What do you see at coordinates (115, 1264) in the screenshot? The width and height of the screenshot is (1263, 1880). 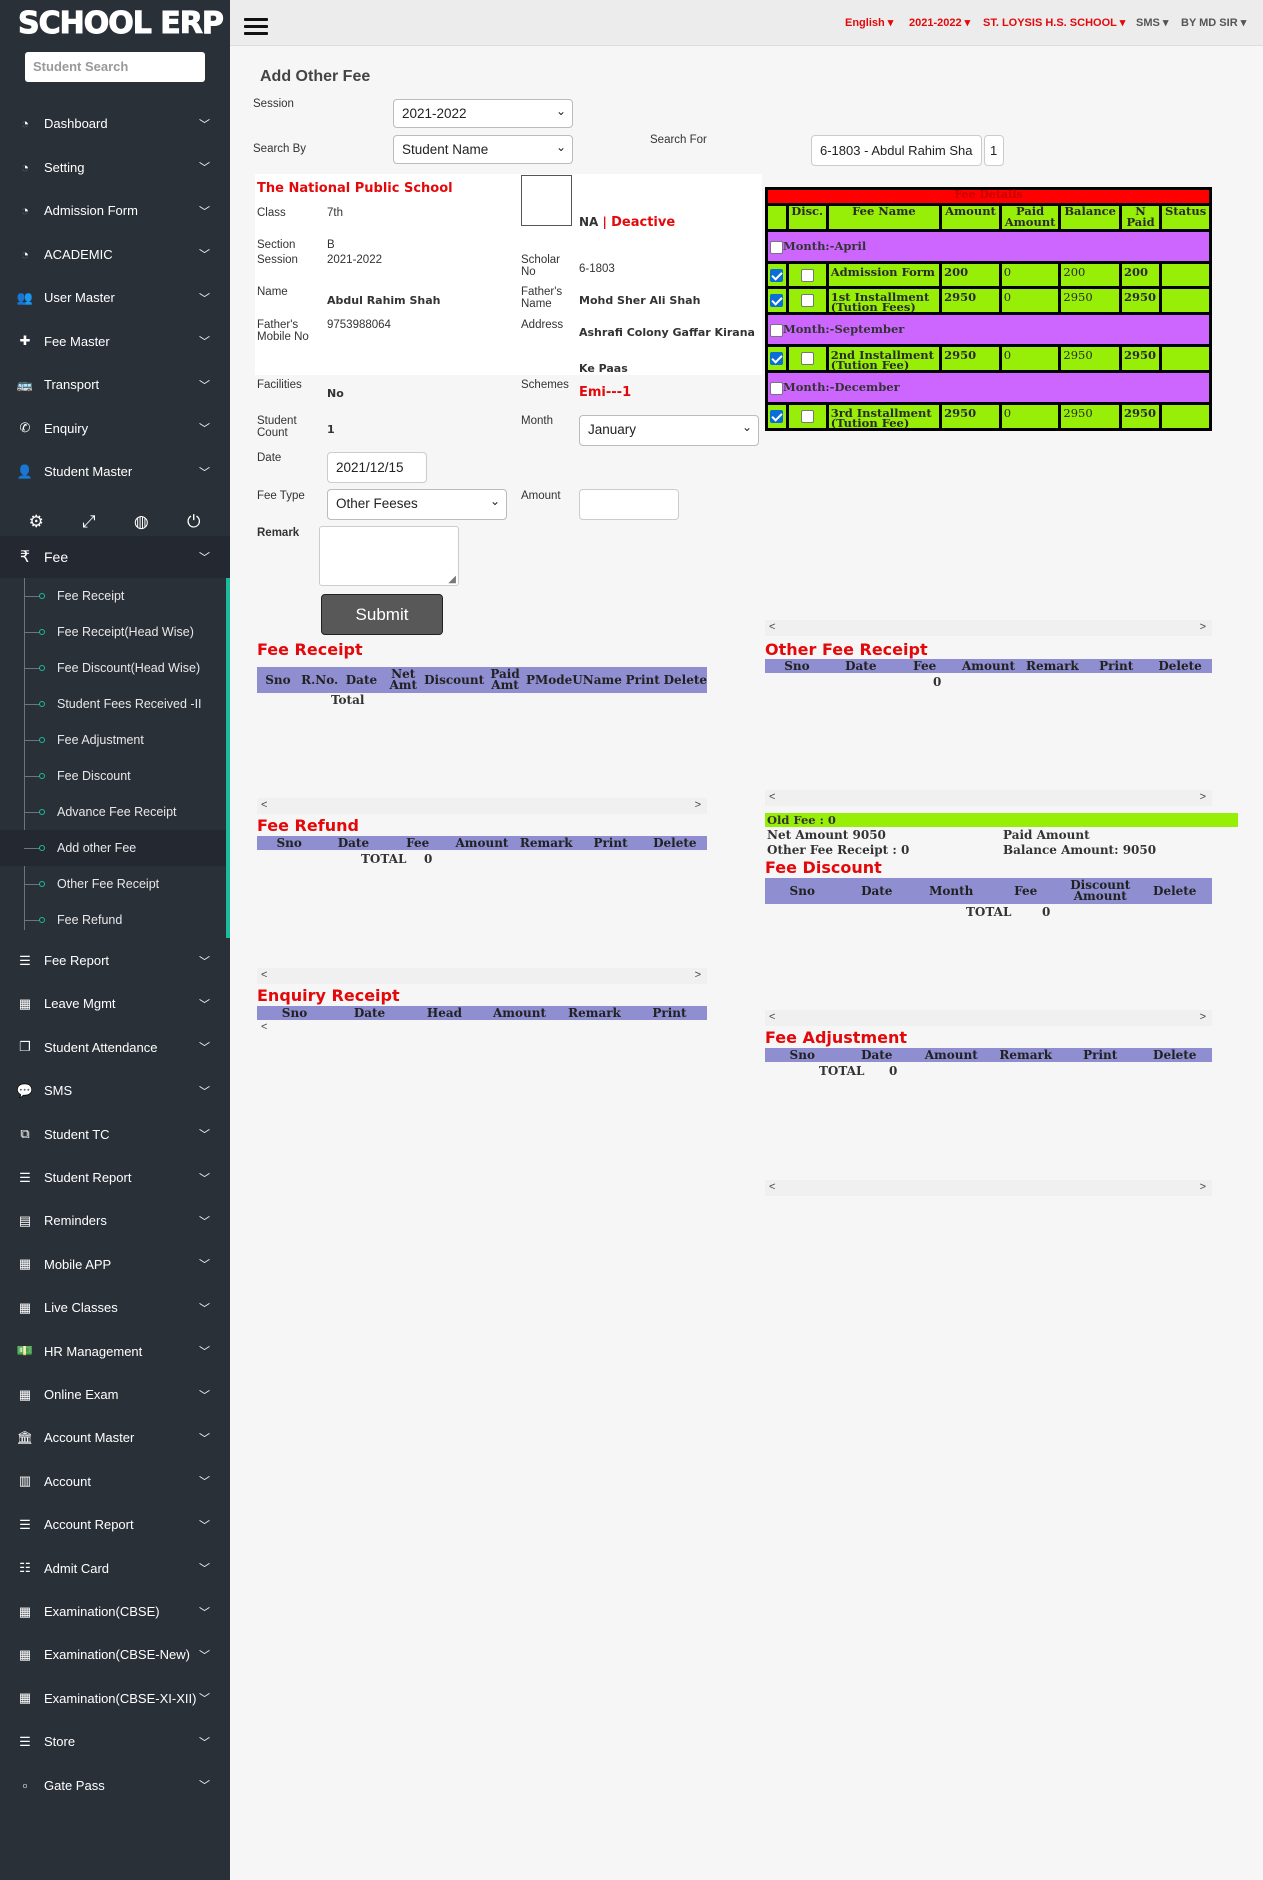 I see `sidebar-item-mobile-app: ▦ Mobile APP ﹀` at bounding box center [115, 1264].